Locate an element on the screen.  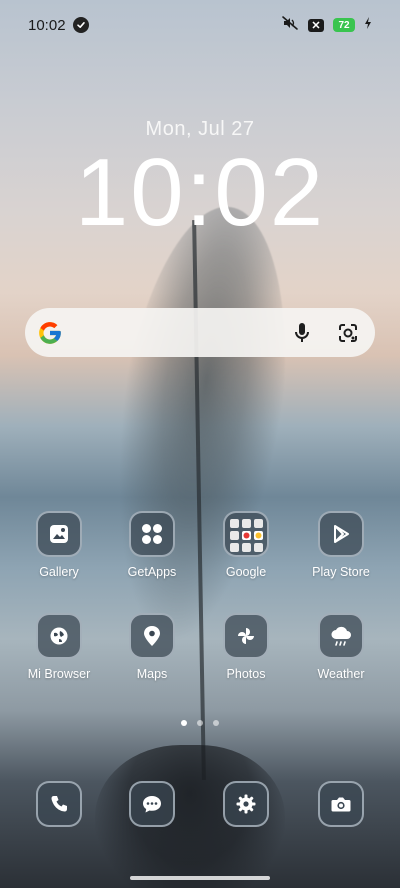
chat-icon is located at coordinates (152, 804).